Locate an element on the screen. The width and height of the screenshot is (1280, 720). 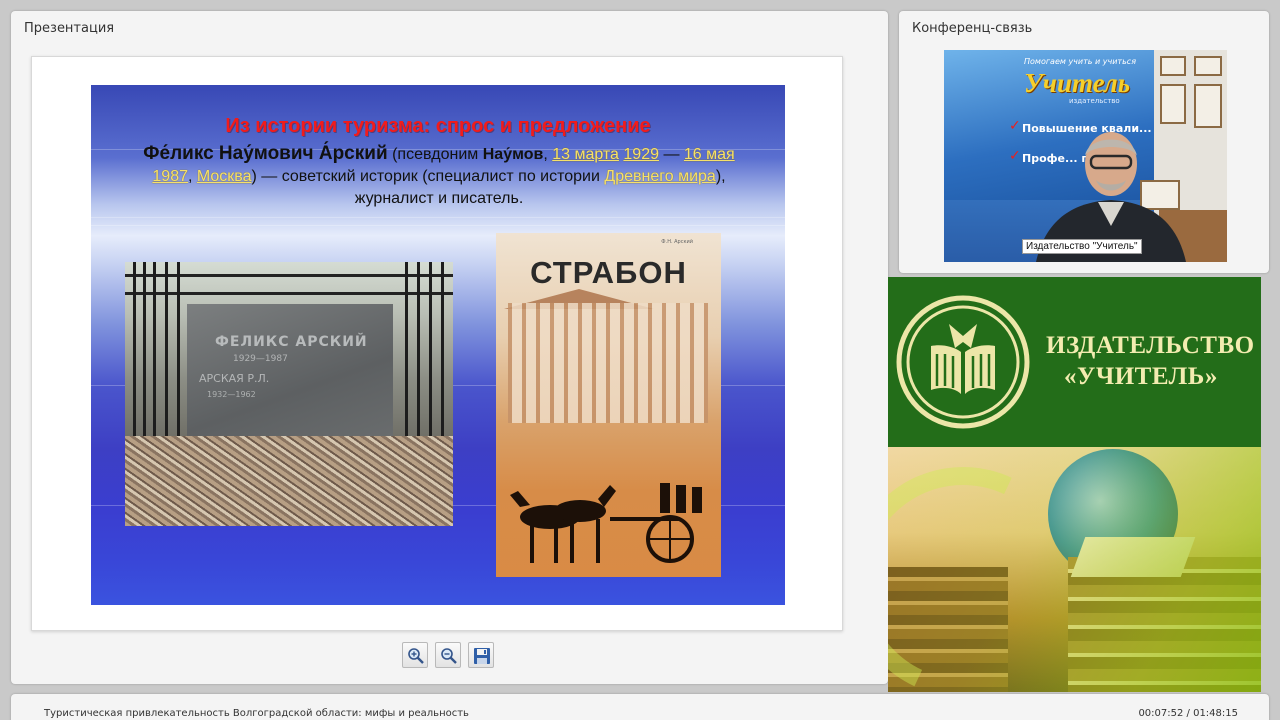
conference-panel-title: Конференц-связь is located at coordinates (972, 28).